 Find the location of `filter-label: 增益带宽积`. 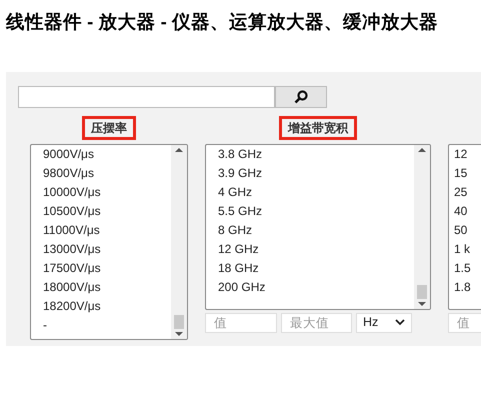

filter-label: 增益带宽积 is located at coordinates (318, 128).